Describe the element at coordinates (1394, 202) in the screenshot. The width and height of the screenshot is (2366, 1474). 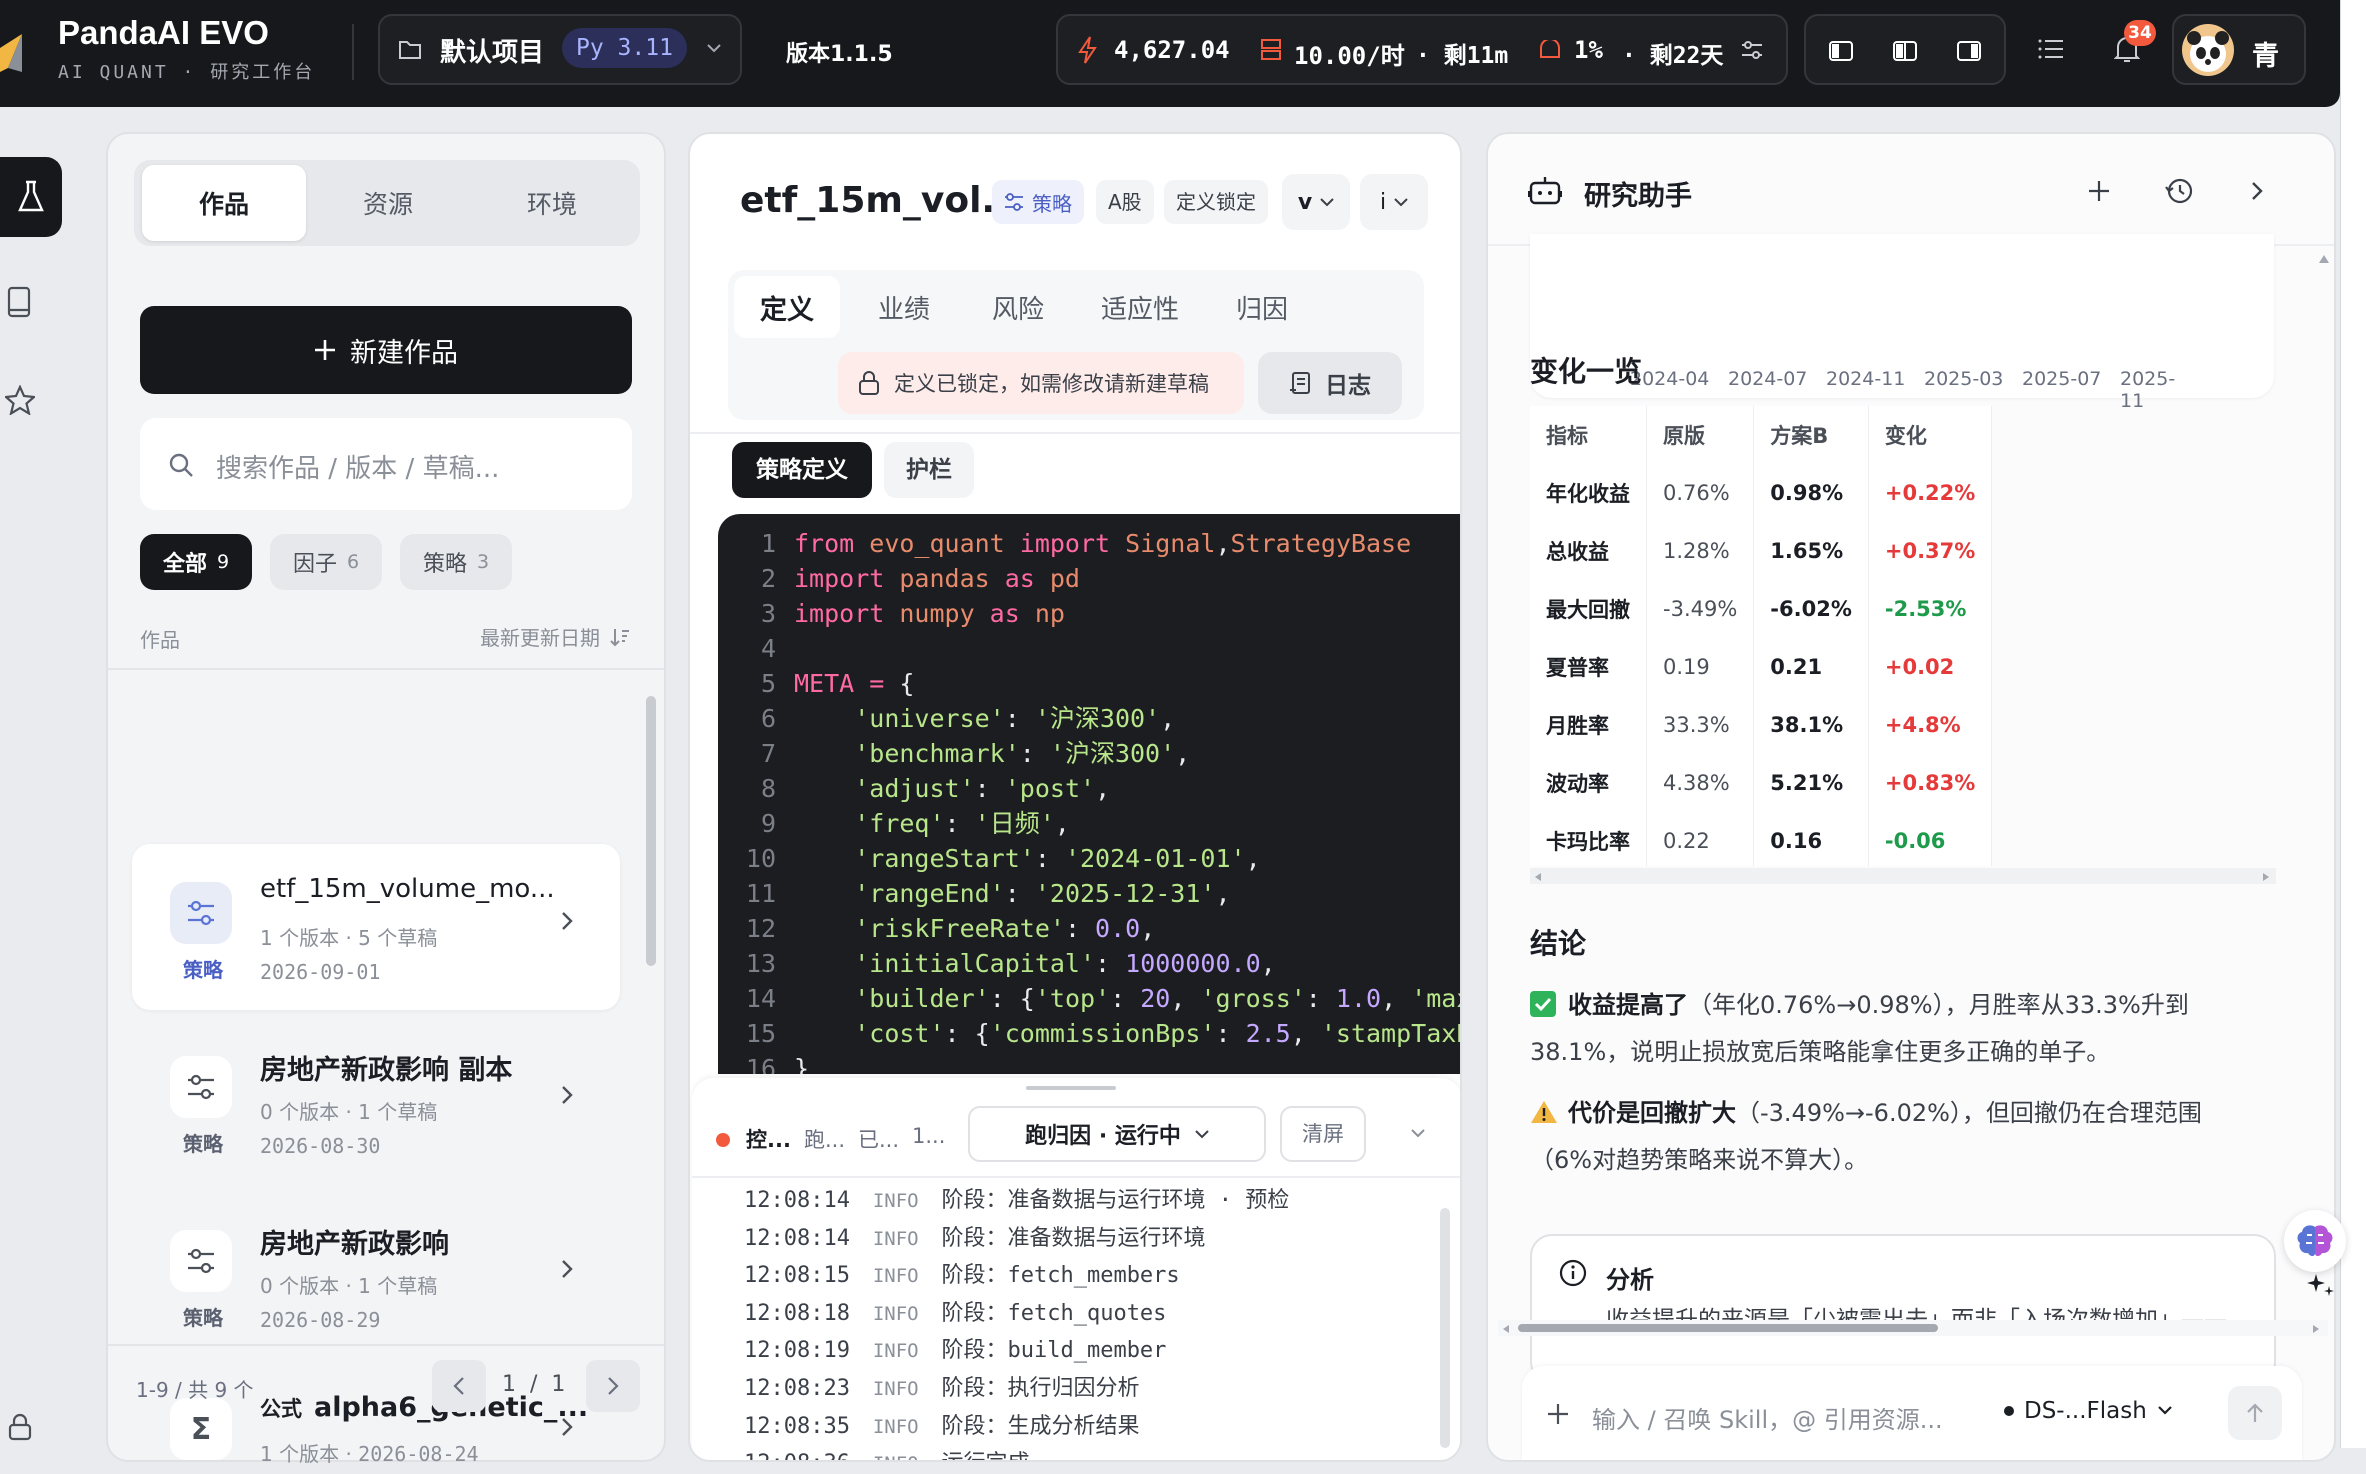
I see `draft-dropdown: i` at that location.